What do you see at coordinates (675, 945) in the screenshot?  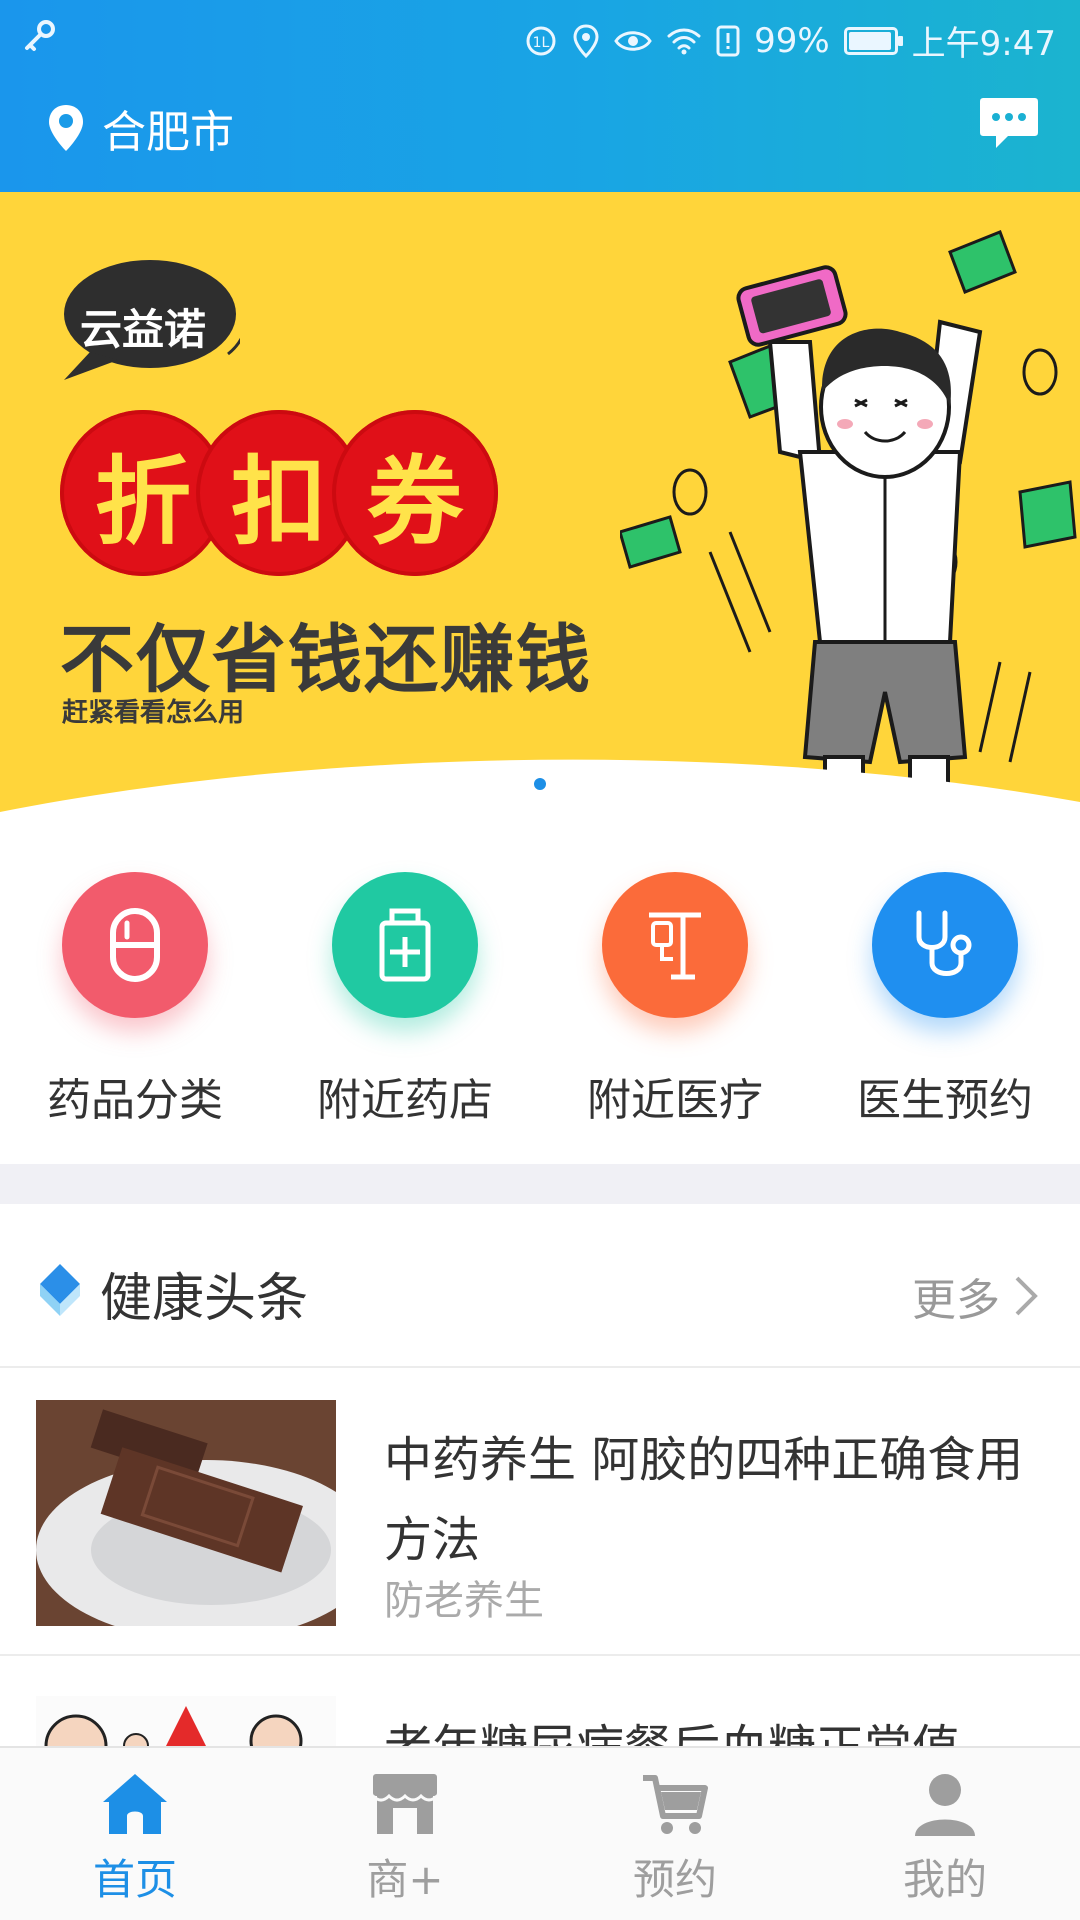 I see `iv-drip-icon` at bounding box center [675, 945].